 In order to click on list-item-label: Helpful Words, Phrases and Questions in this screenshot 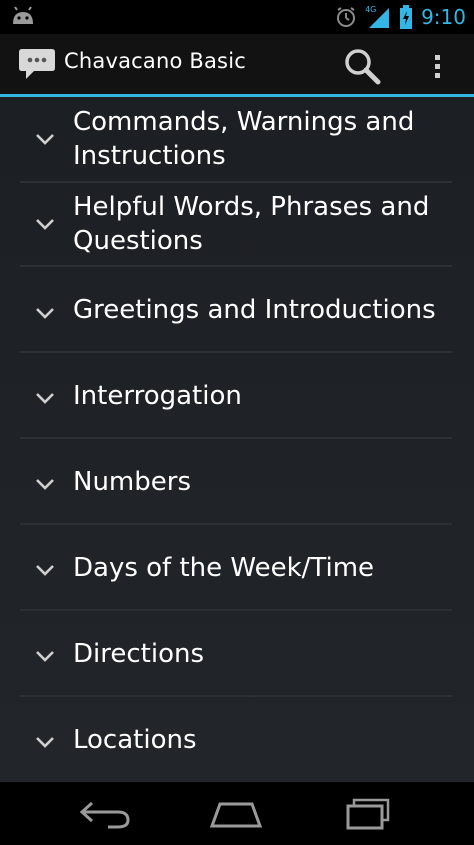, I will do `click(251, 224)`.